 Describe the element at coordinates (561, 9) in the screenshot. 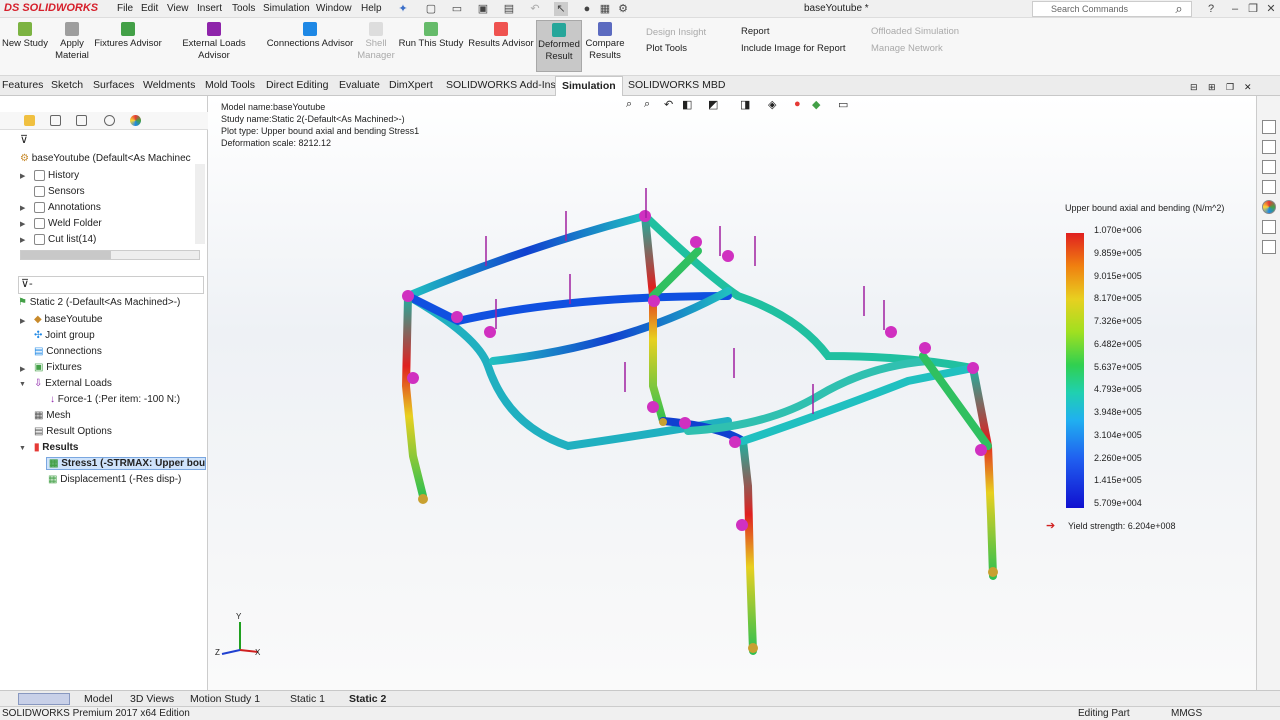

I see `select-icon: ↖` at that location.